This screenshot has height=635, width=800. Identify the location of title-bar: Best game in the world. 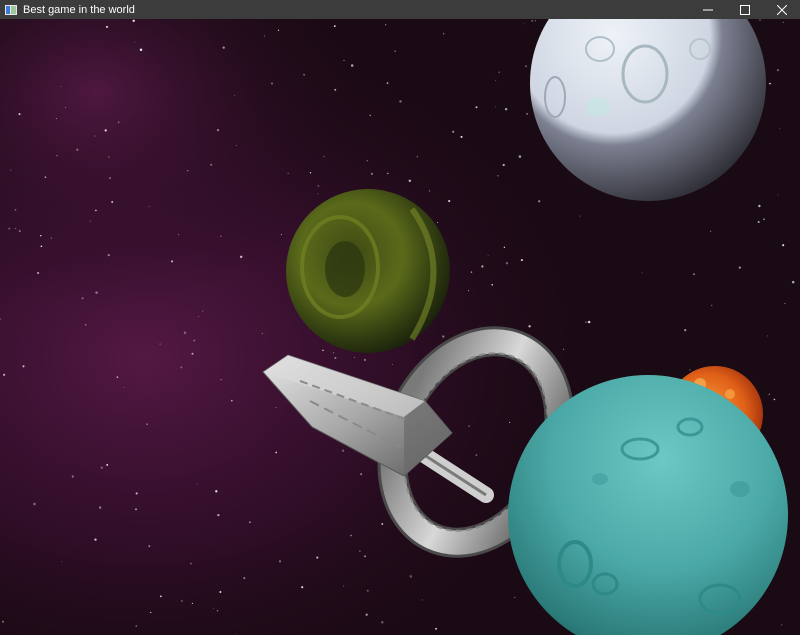
(400, 9).